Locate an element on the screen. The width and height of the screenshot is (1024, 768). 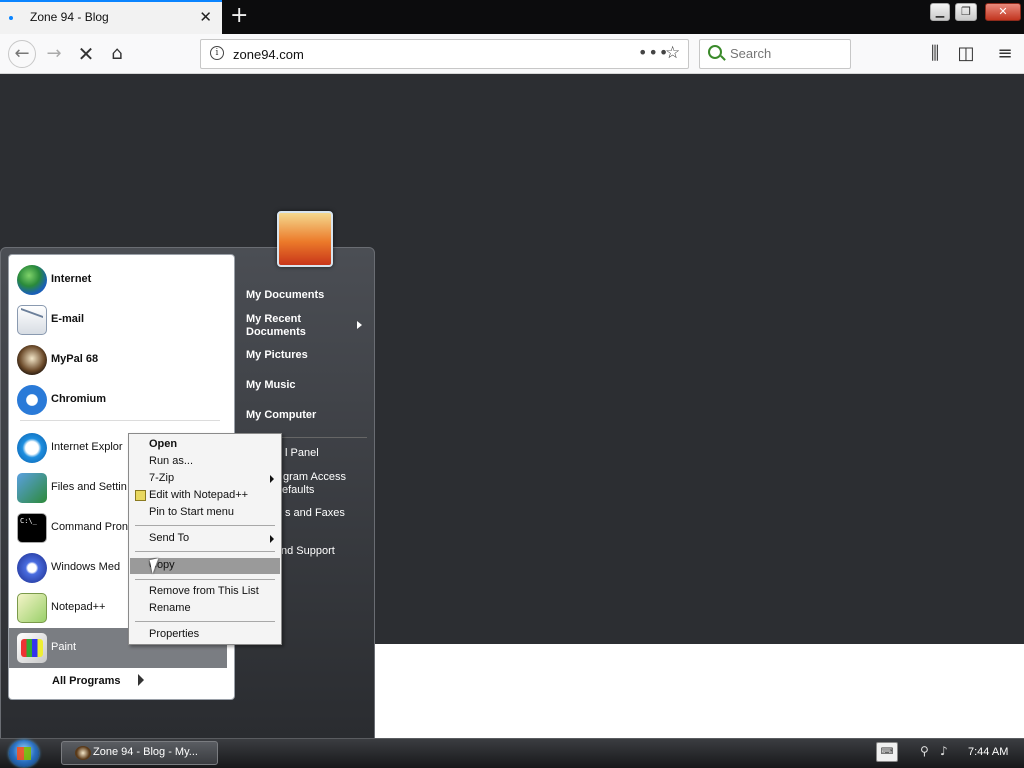
menu-item-label: Remove from This List is located at coordinates (204, 591).